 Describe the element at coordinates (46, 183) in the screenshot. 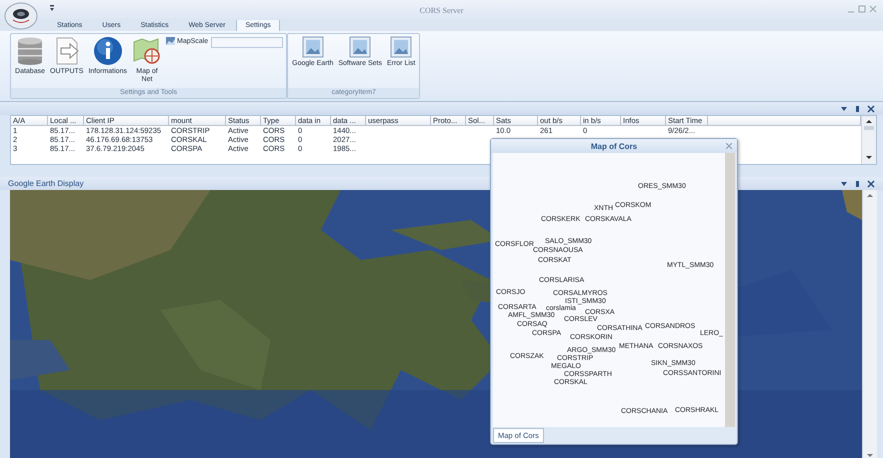

I see `pane-title: Google Earth Display` at that location.